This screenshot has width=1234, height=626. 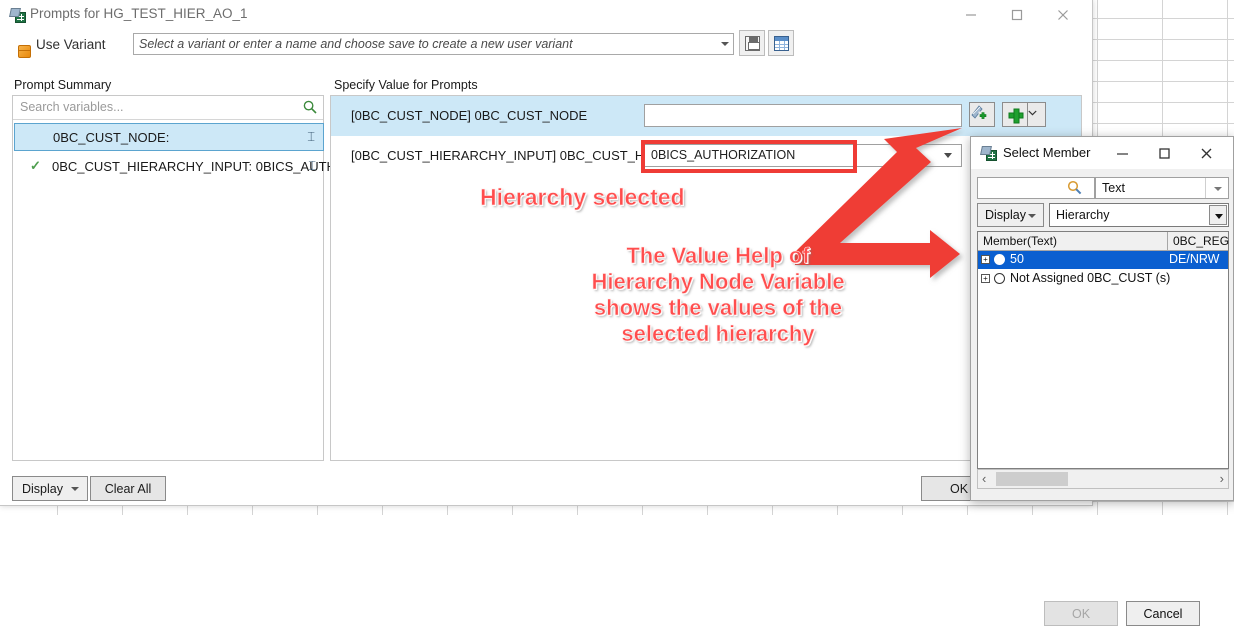 What do you see at coordinates (209, 166) in the screenshot?
I see `prompt-summary-item-label: 0BC_CUST_HIERARCHY_INPUT: 0BICS_AUTHORIZ` at bounding box center [209, 166].